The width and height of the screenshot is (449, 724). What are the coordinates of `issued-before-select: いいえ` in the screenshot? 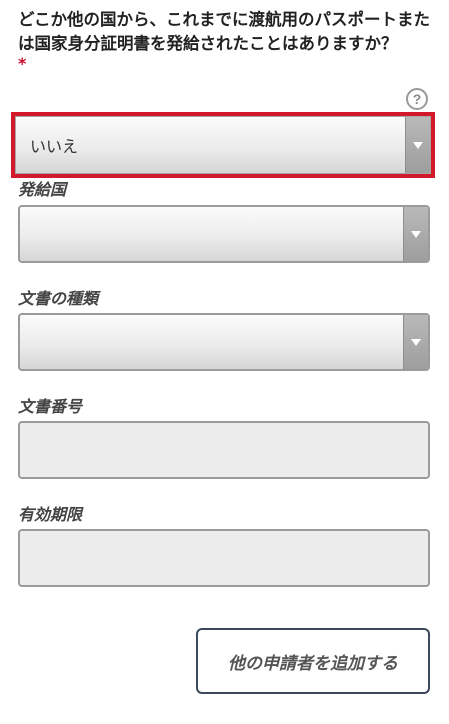 It's located at (223, 145).